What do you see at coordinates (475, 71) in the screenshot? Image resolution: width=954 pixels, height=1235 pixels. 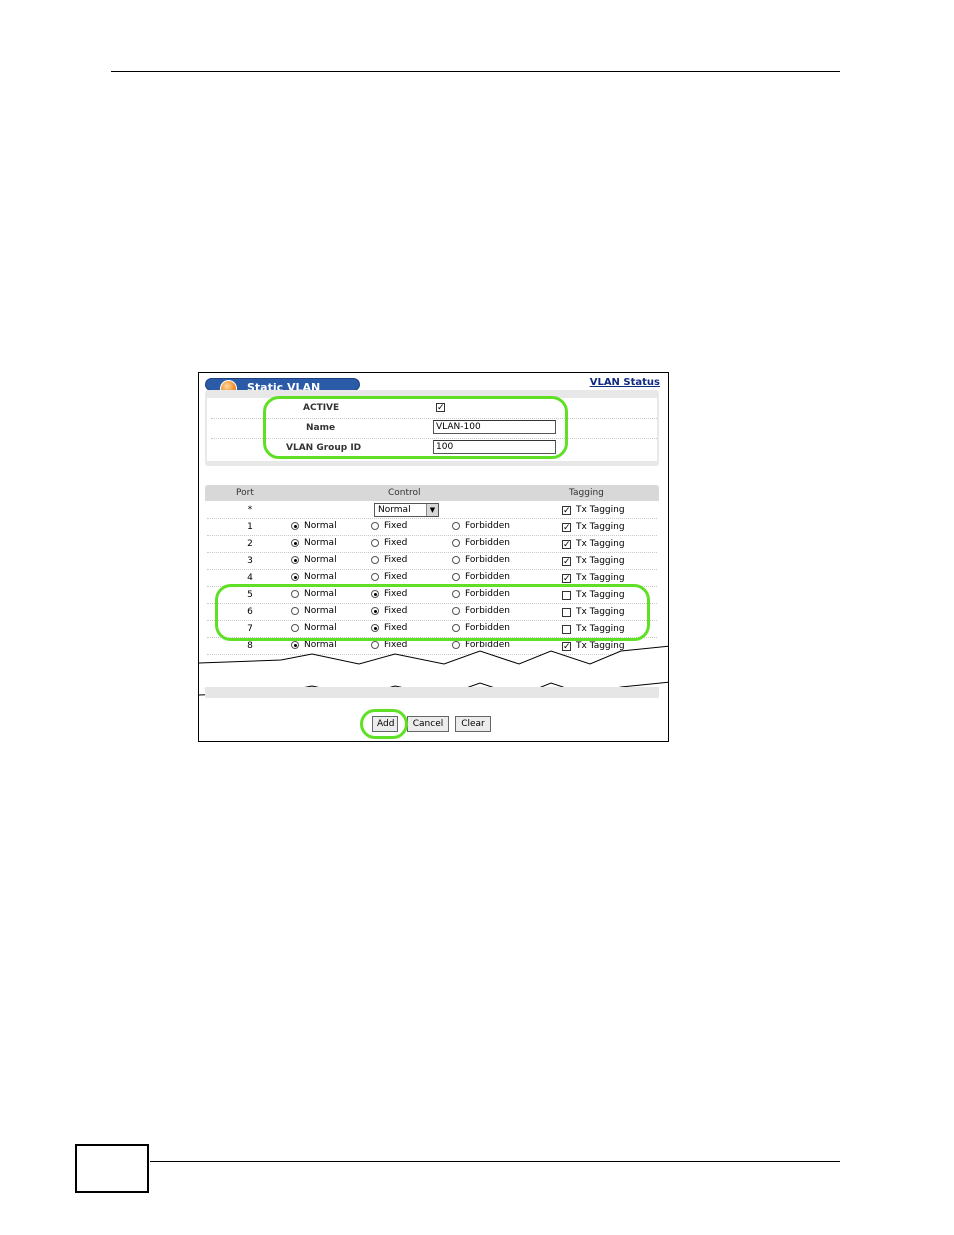 I see `header-rule` at bounding box center [475, 71].